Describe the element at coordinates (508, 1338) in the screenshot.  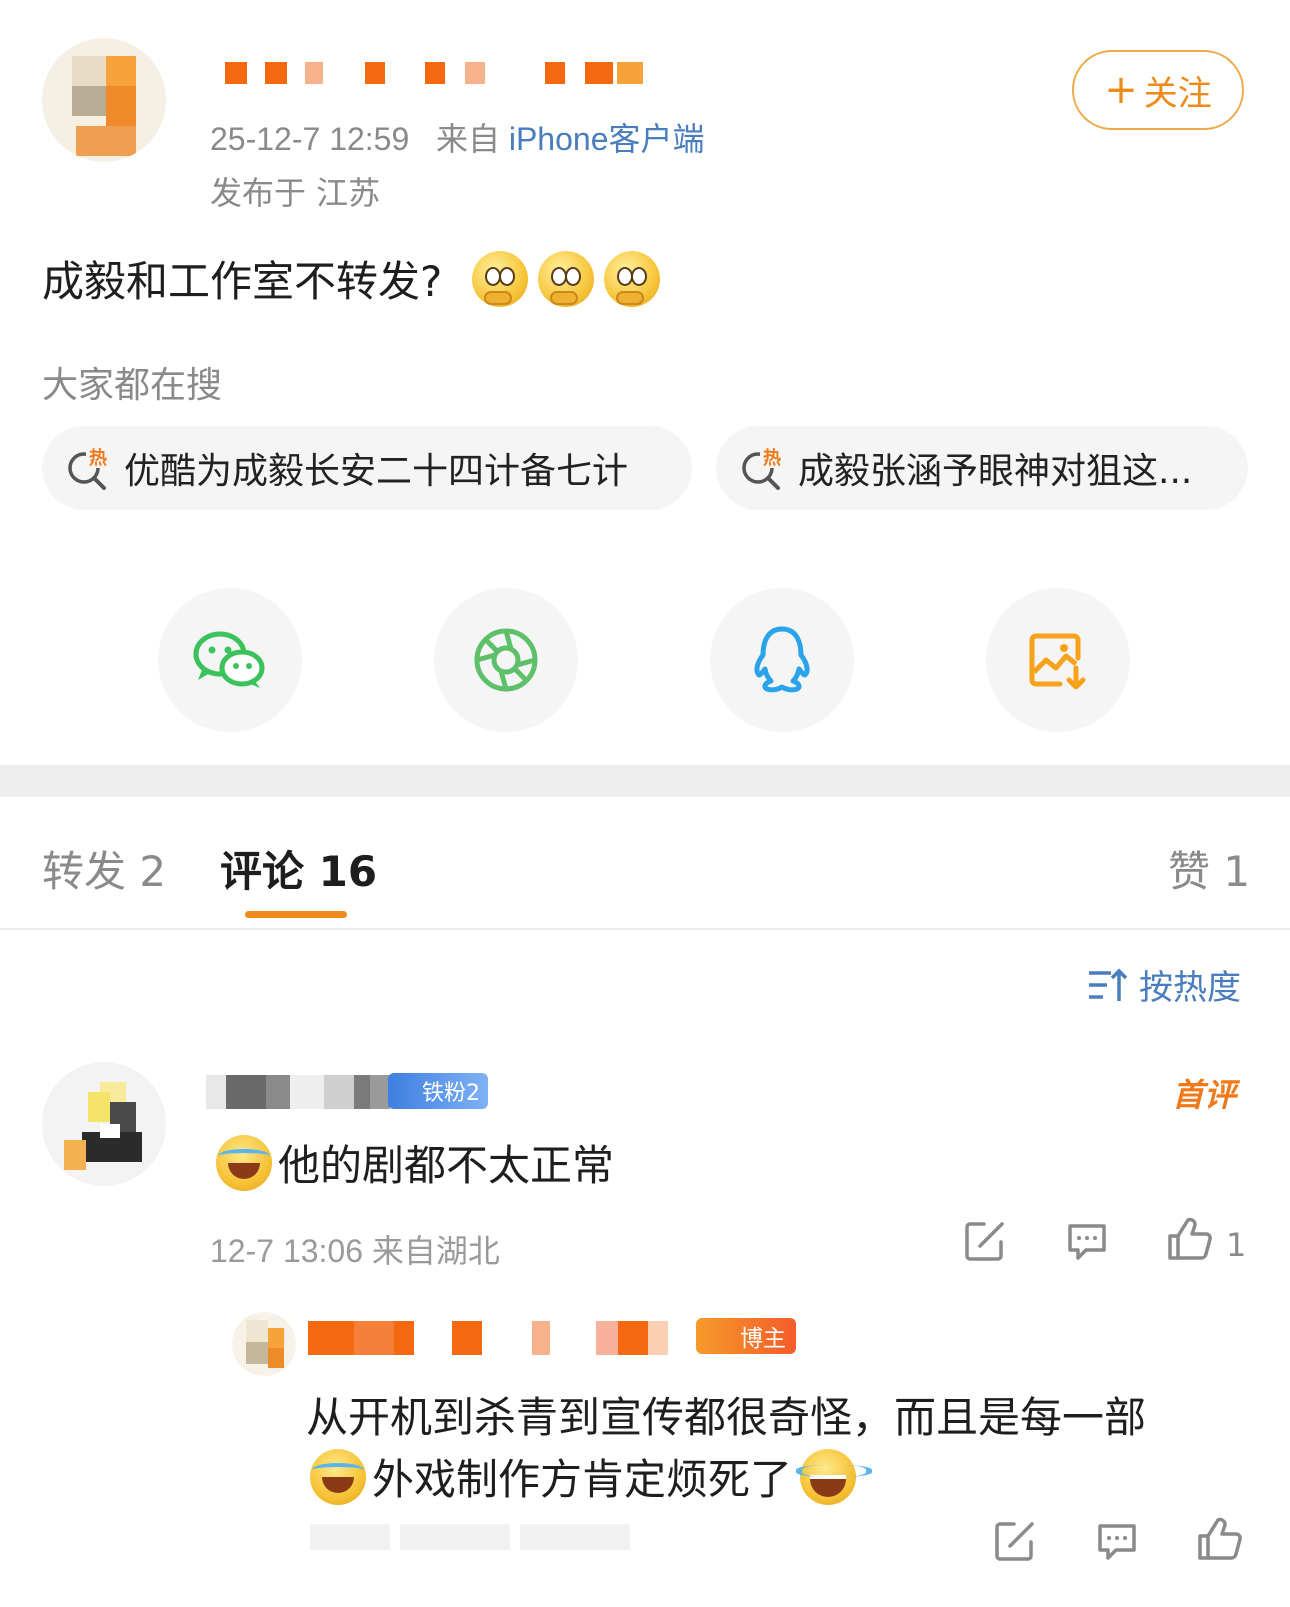
I see `reply-author-name` at that location.